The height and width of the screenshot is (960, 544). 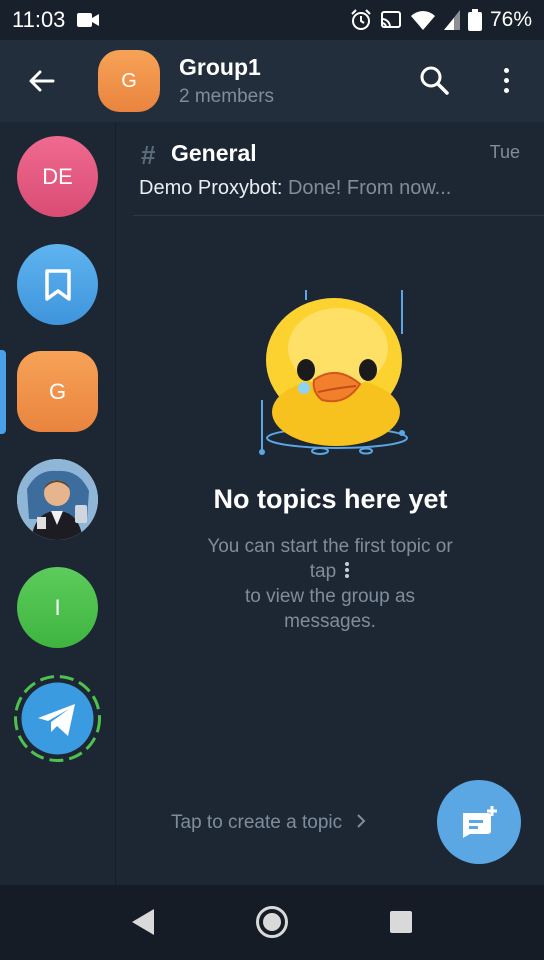 What do you see at coordinates (330, 596) in the screenshot?
I see `empty-line-3: to view the group as` at bounding box center [330, 596].